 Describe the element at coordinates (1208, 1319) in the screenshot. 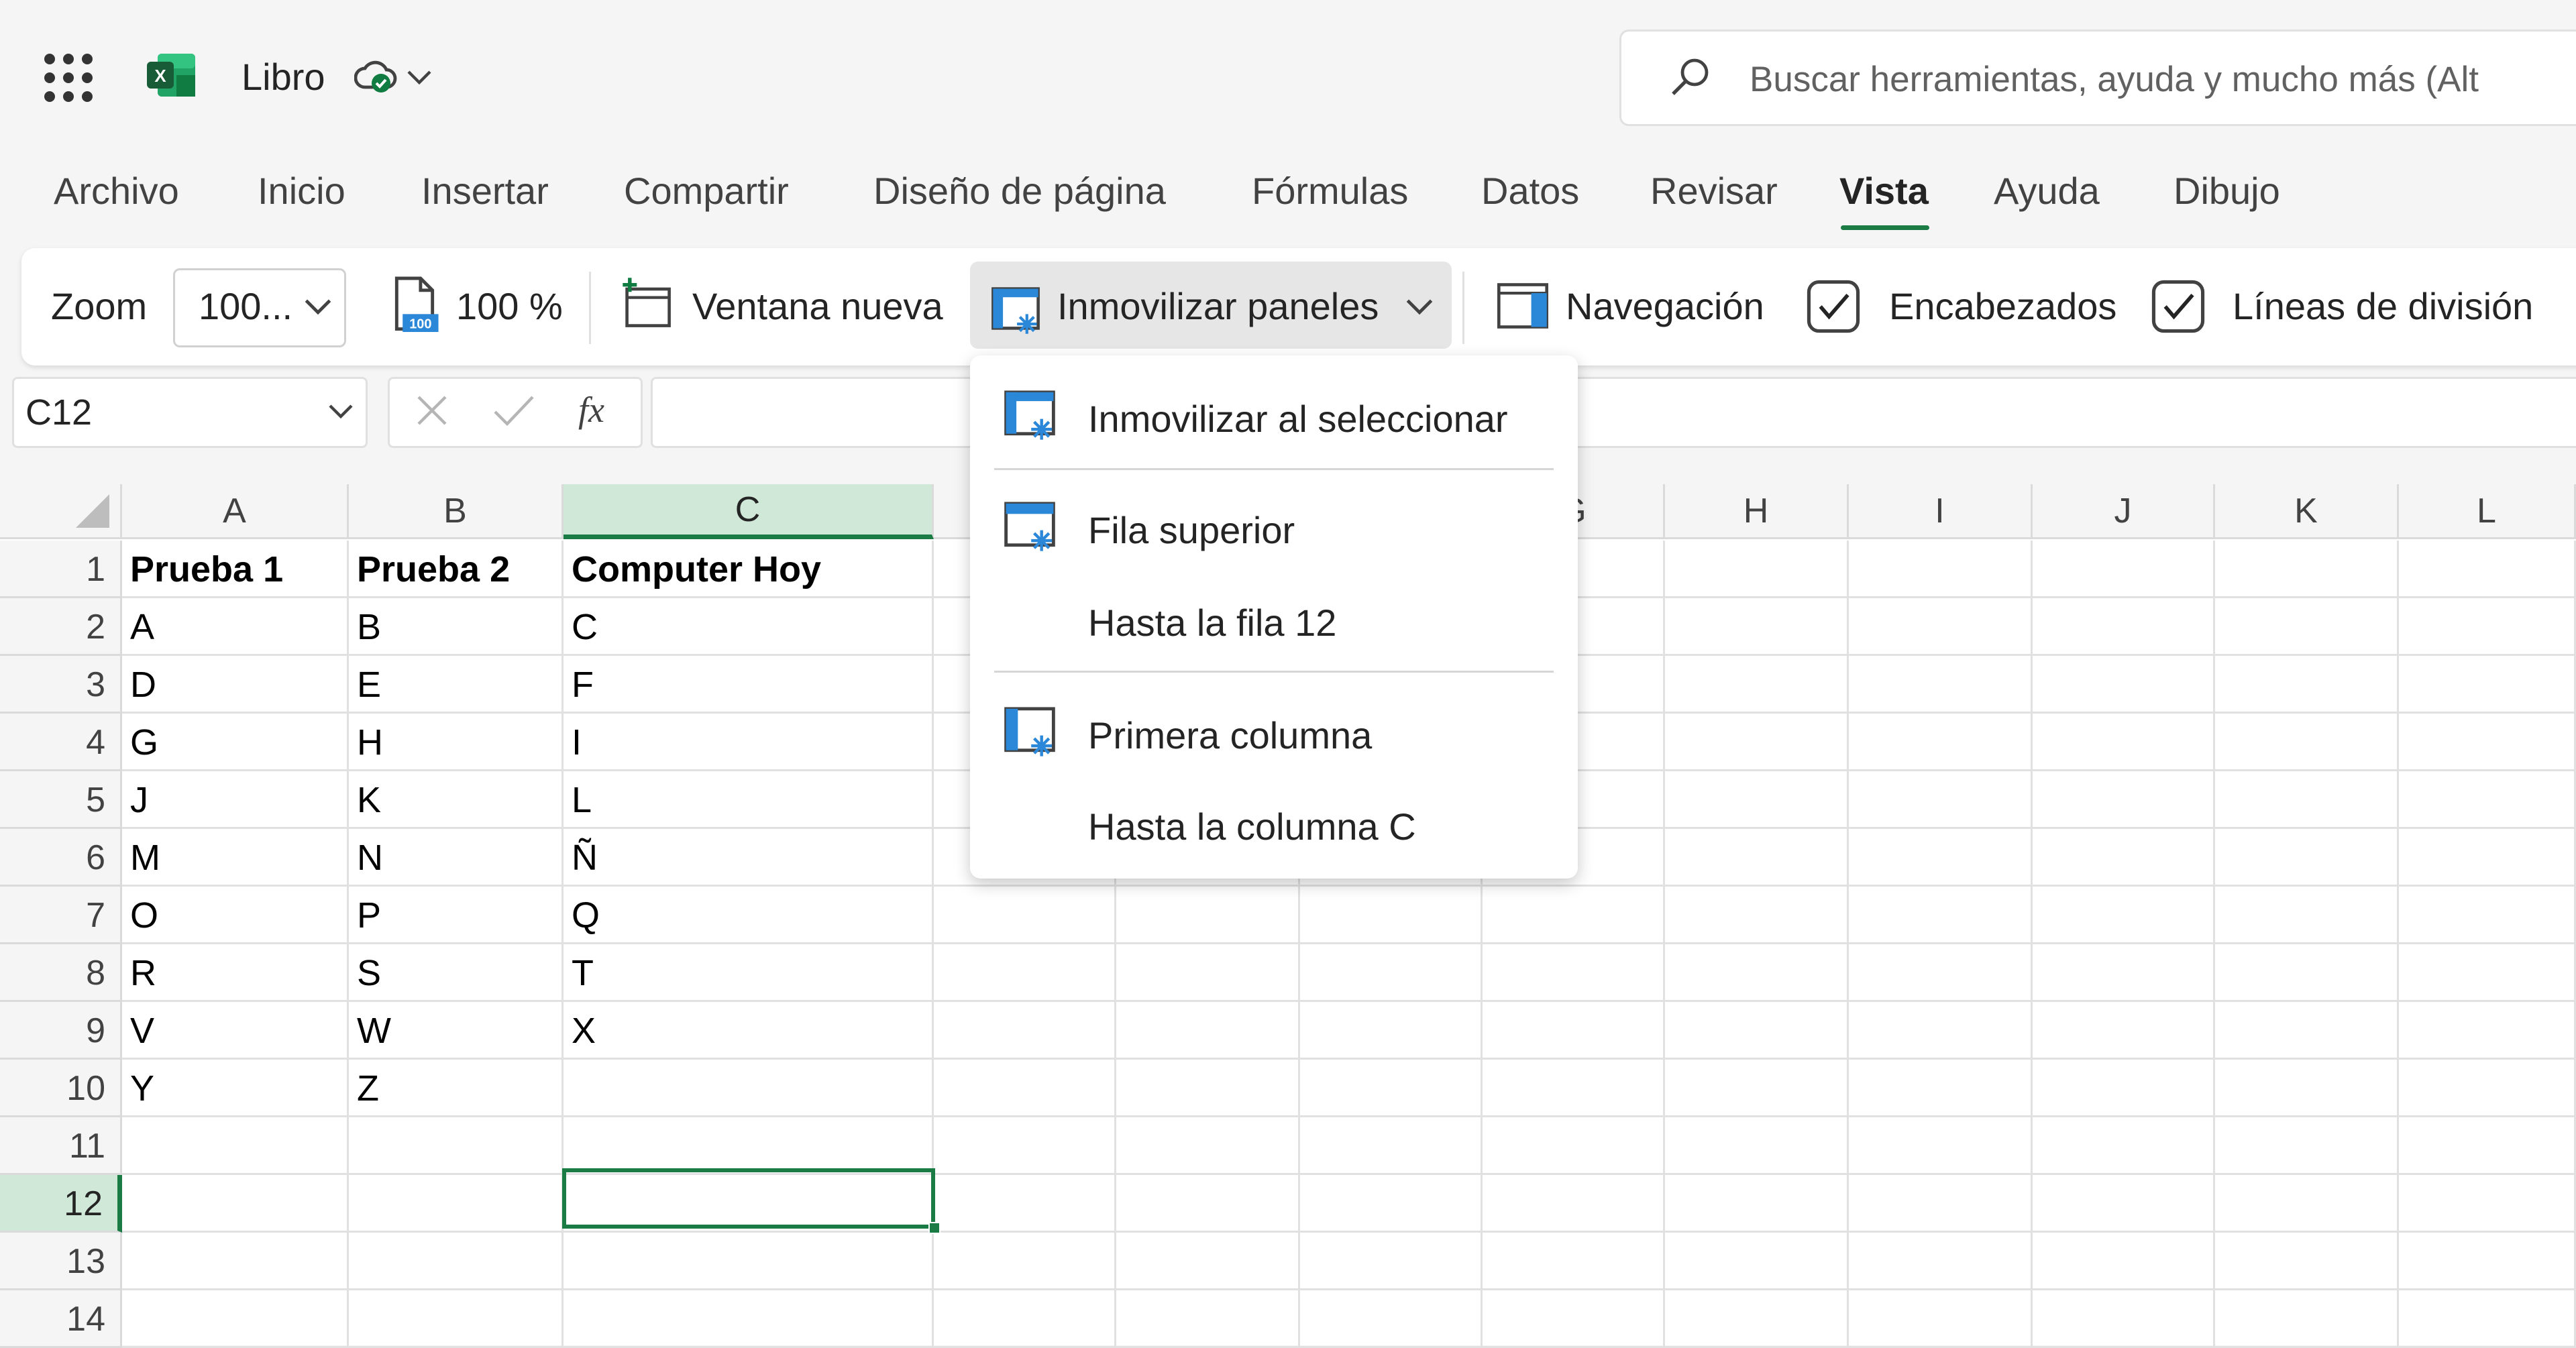

I see `cell-e14` at that location.